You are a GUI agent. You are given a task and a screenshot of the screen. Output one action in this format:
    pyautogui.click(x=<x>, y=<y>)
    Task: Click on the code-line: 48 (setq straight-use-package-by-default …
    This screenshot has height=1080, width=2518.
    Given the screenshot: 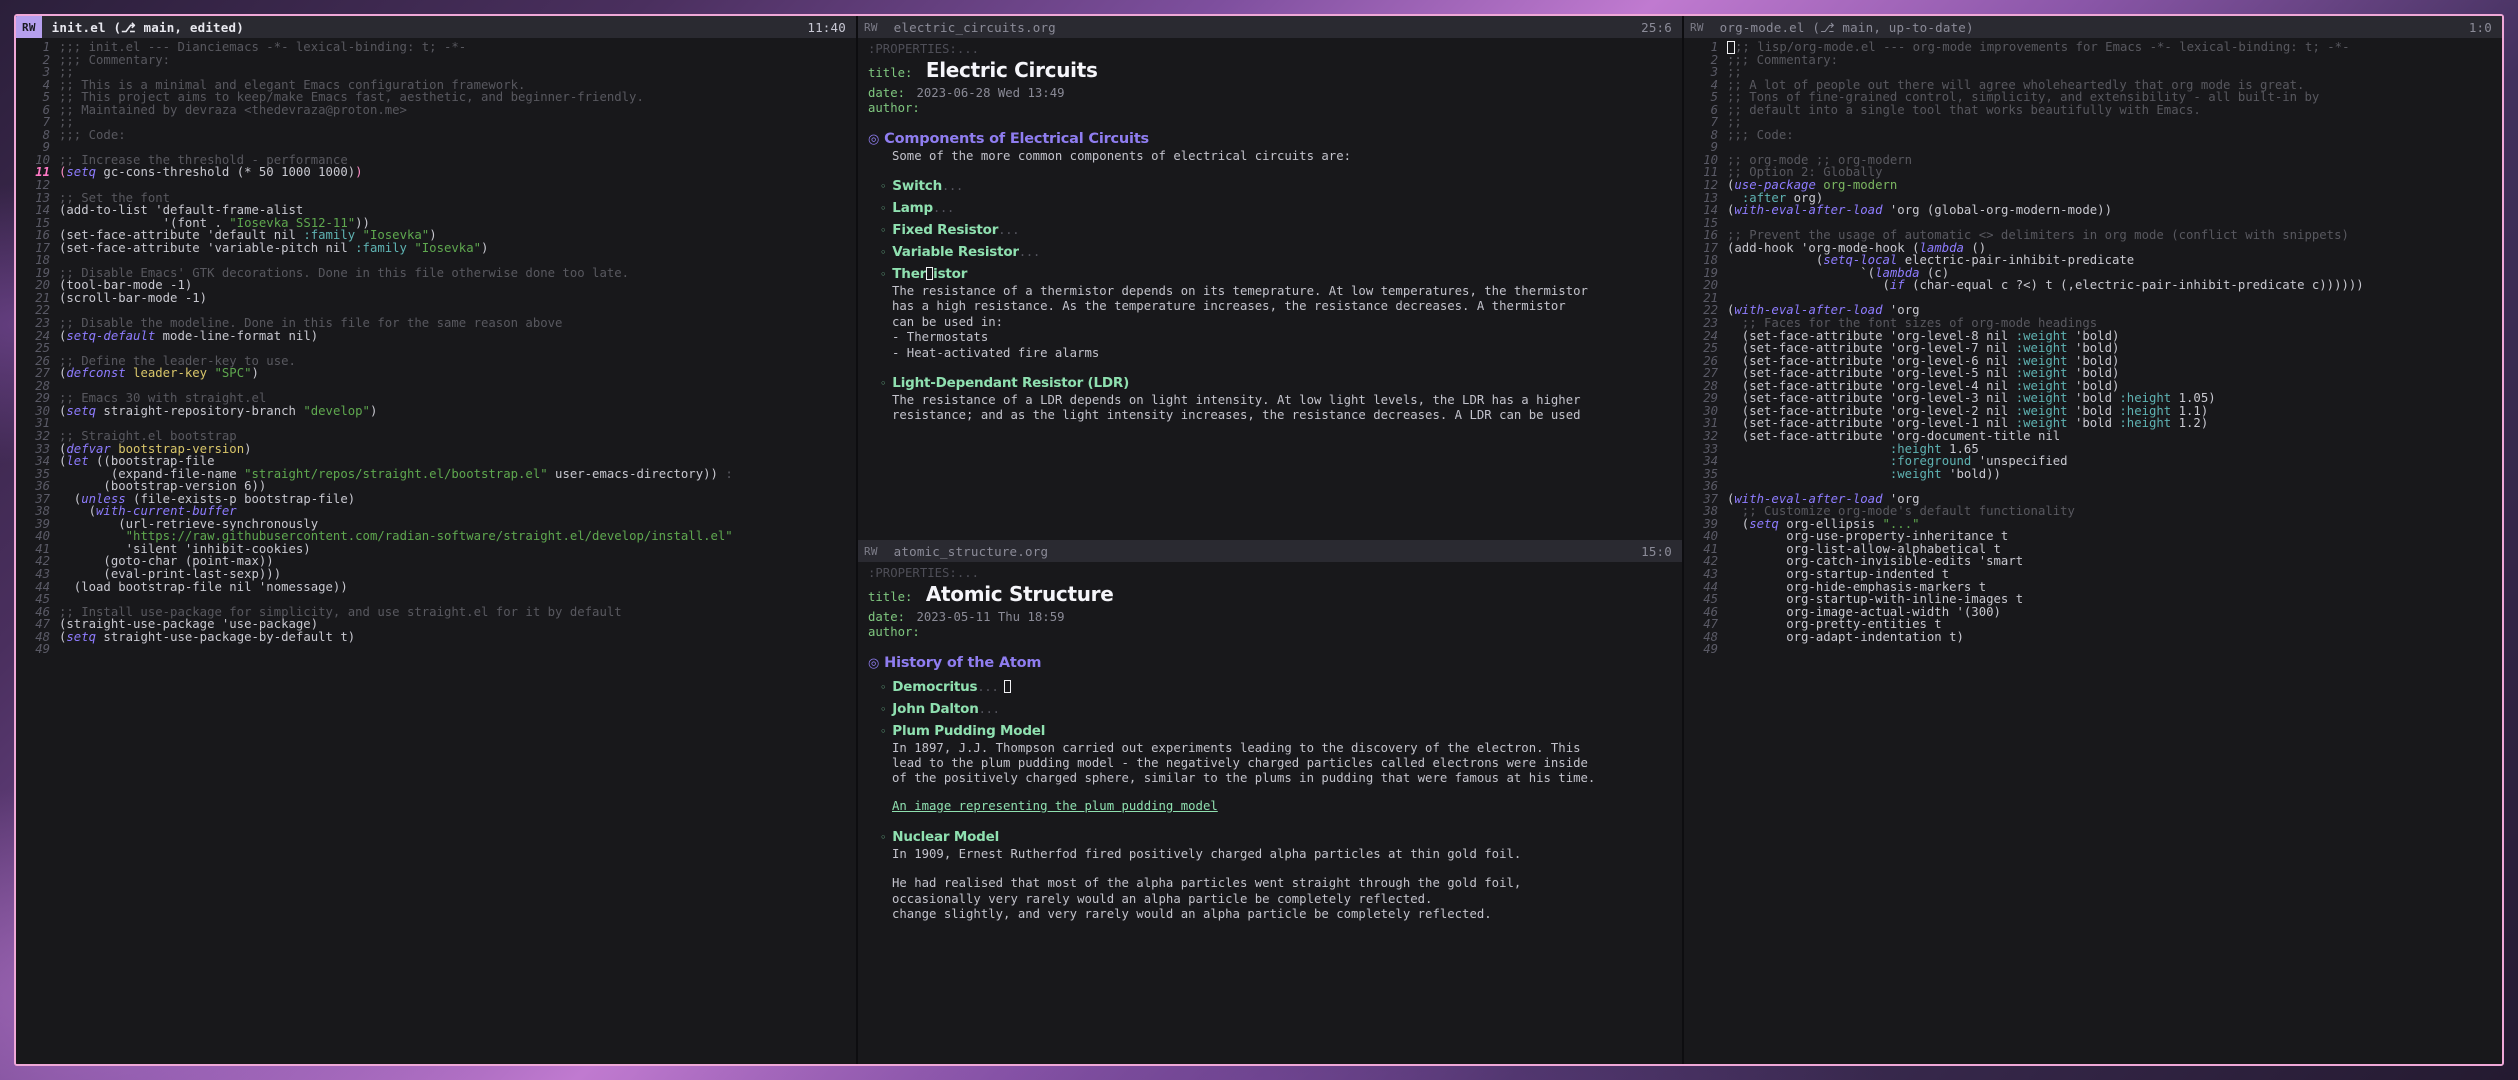 What is the action you would take?
    pyautogui.click(x=436, y=636)
    